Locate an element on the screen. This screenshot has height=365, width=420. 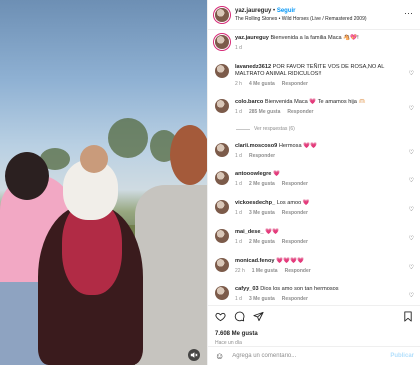
emoji-icon: ☺ is located at coordinates (219, 356).